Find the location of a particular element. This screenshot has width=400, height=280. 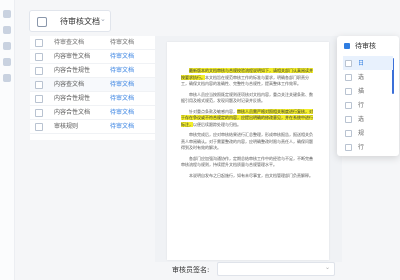

filter-popup: 待审核 日 选 描 行 选 规 行 is located at coordinates (368, 96).